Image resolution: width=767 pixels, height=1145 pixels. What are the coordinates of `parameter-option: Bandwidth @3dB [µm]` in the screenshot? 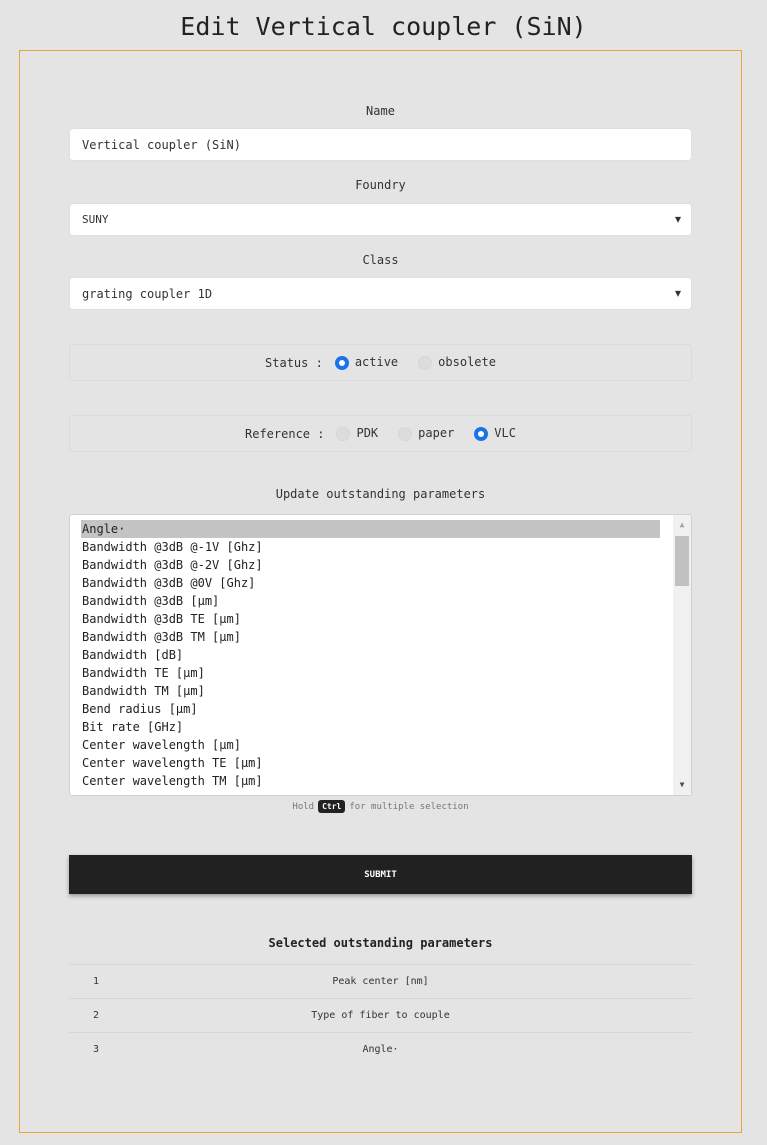 It's located at (373, 601).